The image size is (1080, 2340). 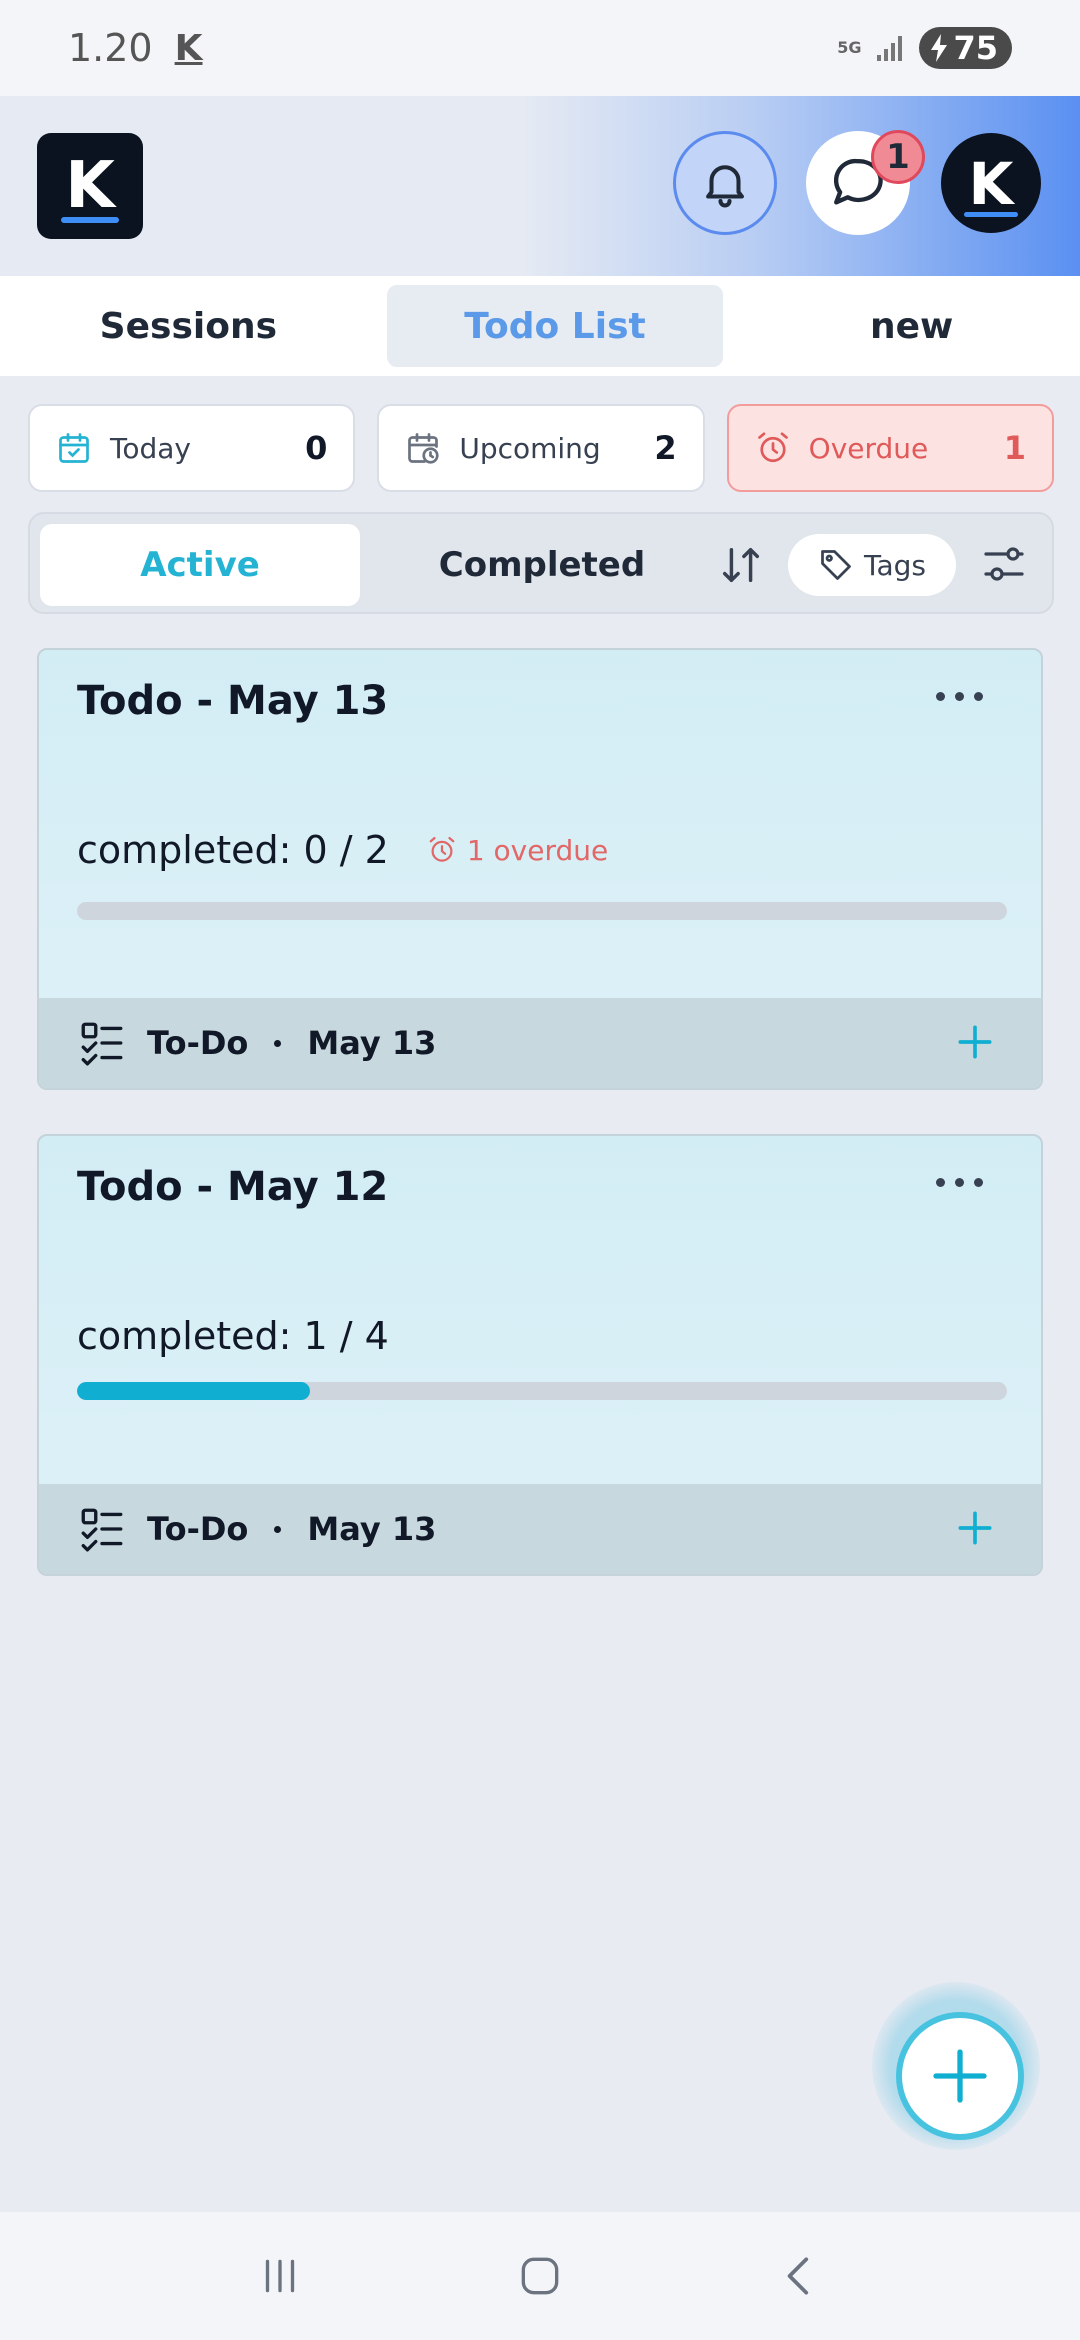 What do you see at coordinates (939, 48) in the screenshot?
I see `charging-icon` at bounding box center [939, 48].